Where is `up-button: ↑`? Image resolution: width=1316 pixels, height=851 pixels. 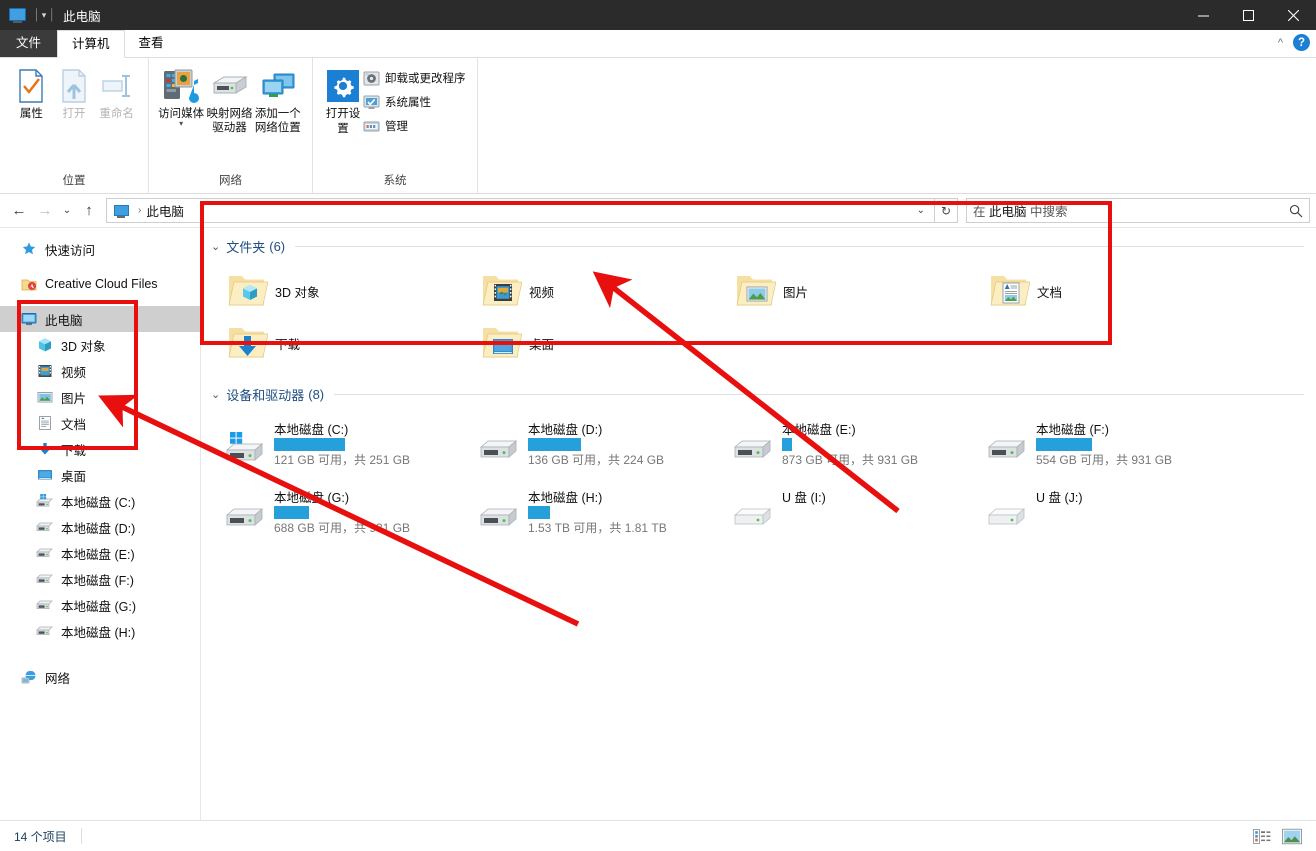 up-button: ↑ is located at coordinates (89, 211).